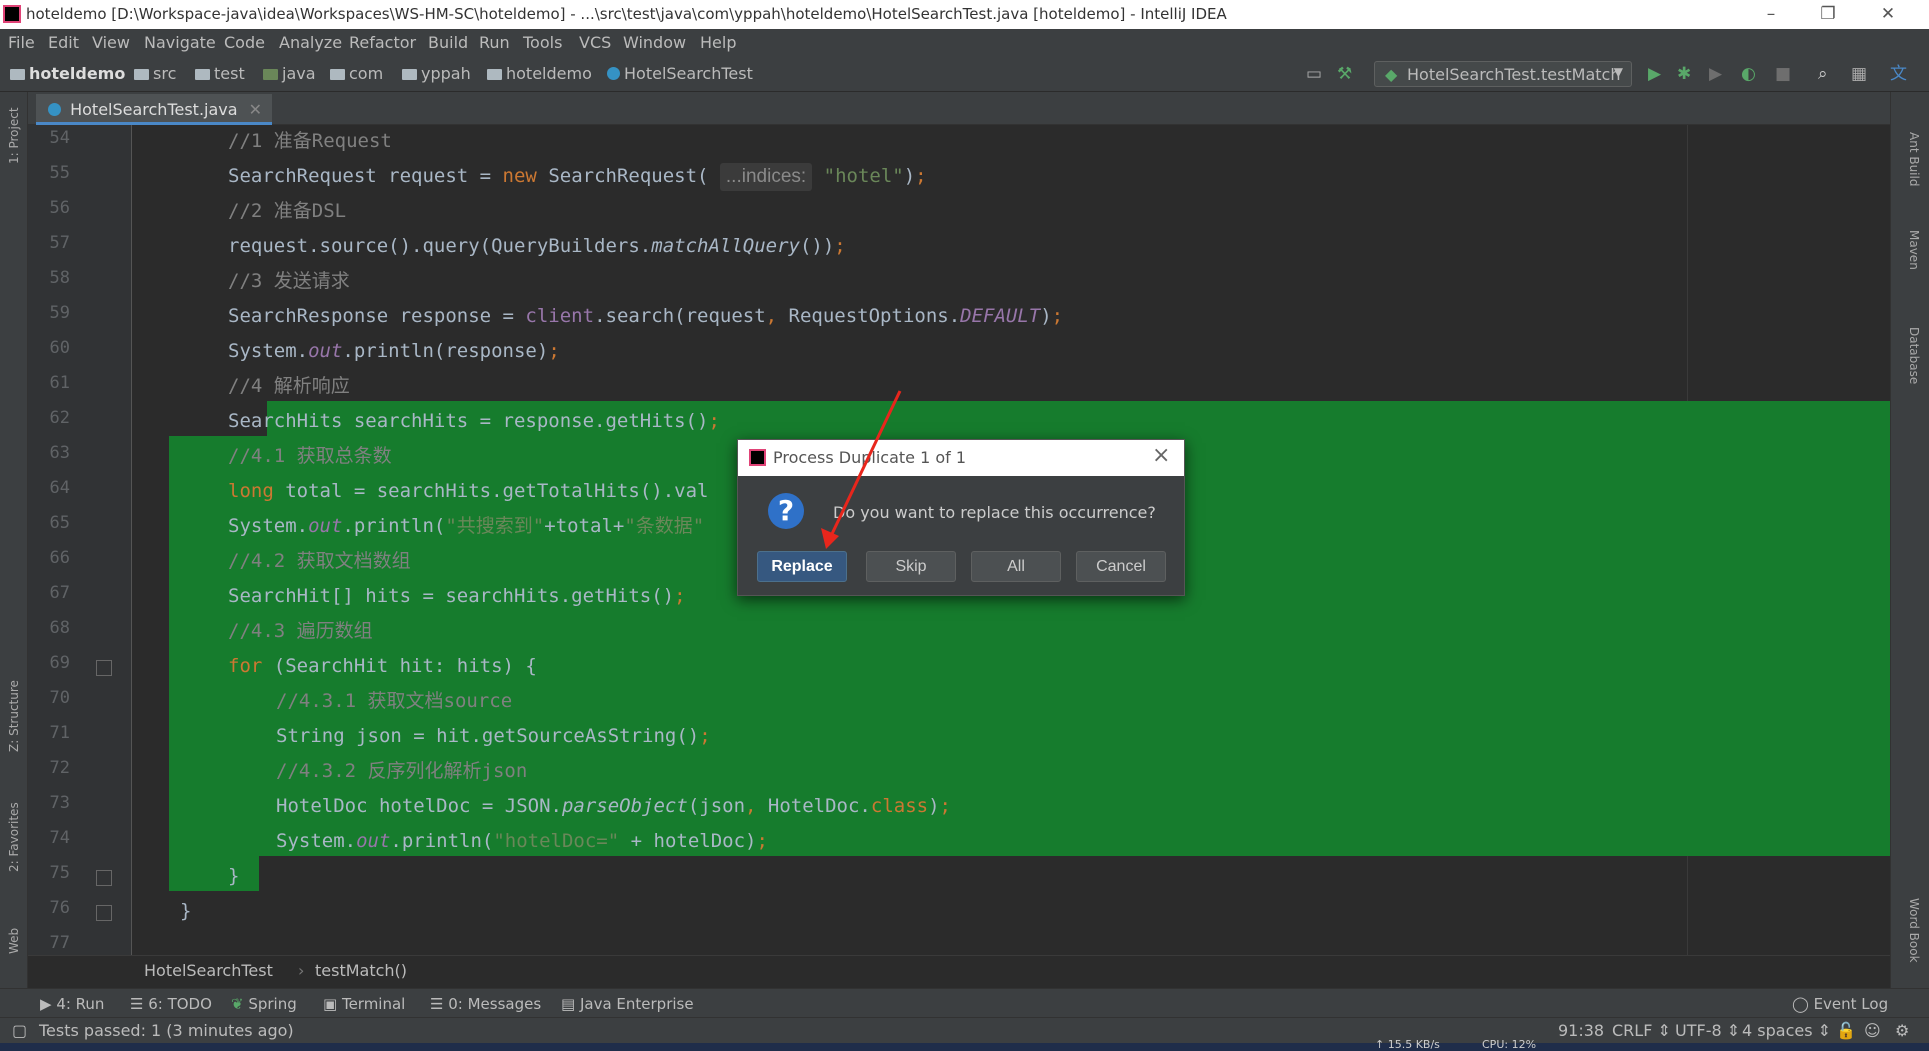 The height and width of the screenshot is (1051, 1929). Describe the element at coordinates (1314, 74) in the screenshot. I see `layout-icon: ▭` at that location.